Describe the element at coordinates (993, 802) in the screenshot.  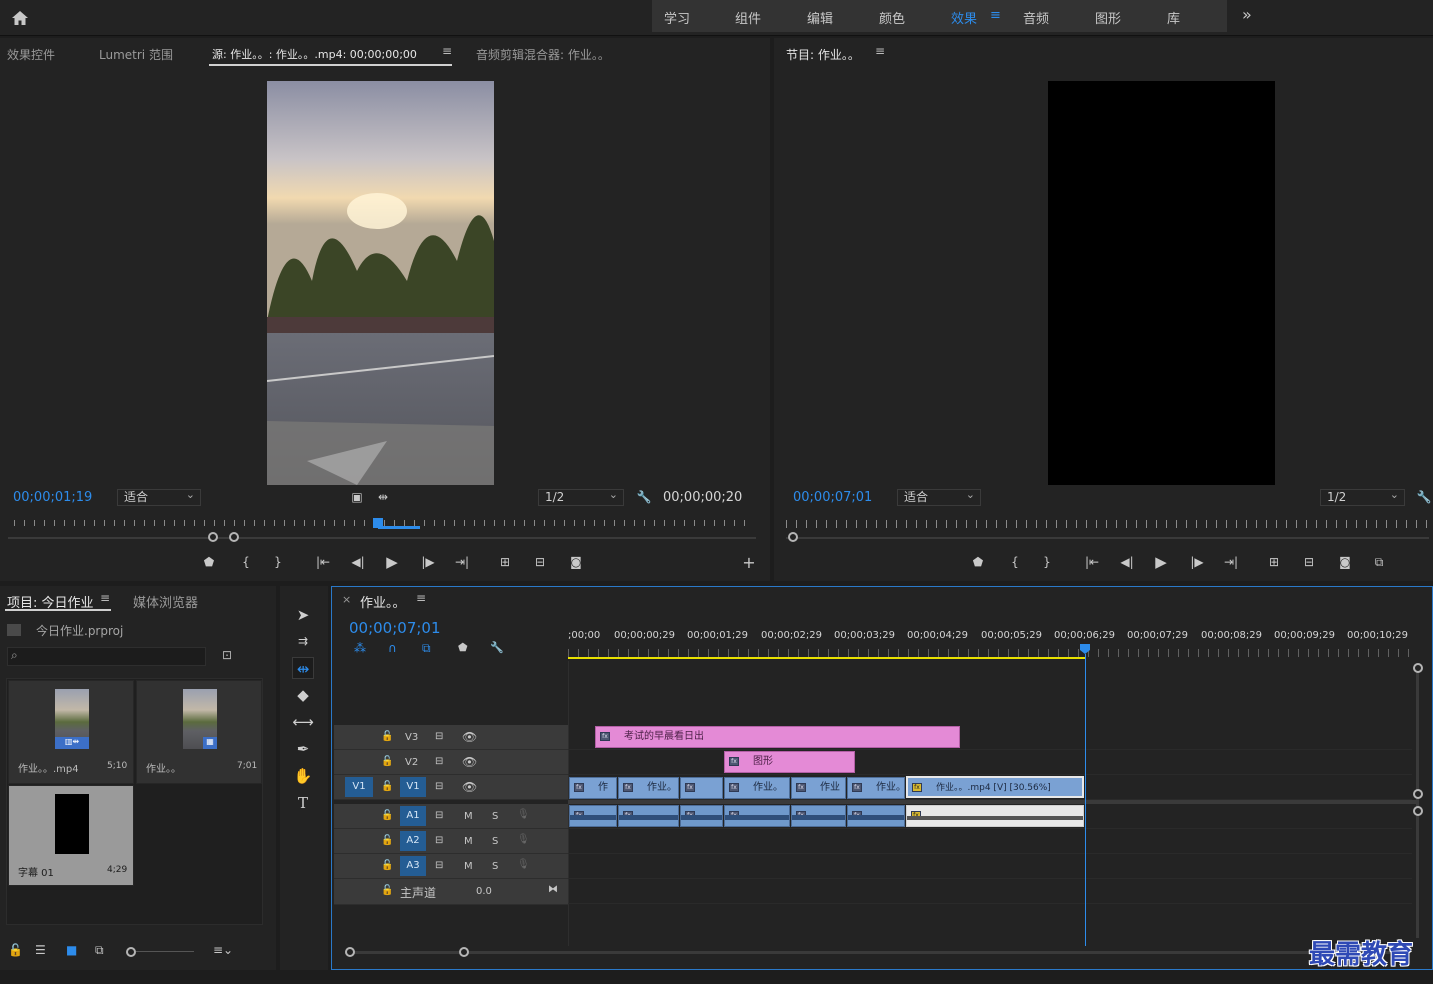
I see `video-audio-divider` at that location.